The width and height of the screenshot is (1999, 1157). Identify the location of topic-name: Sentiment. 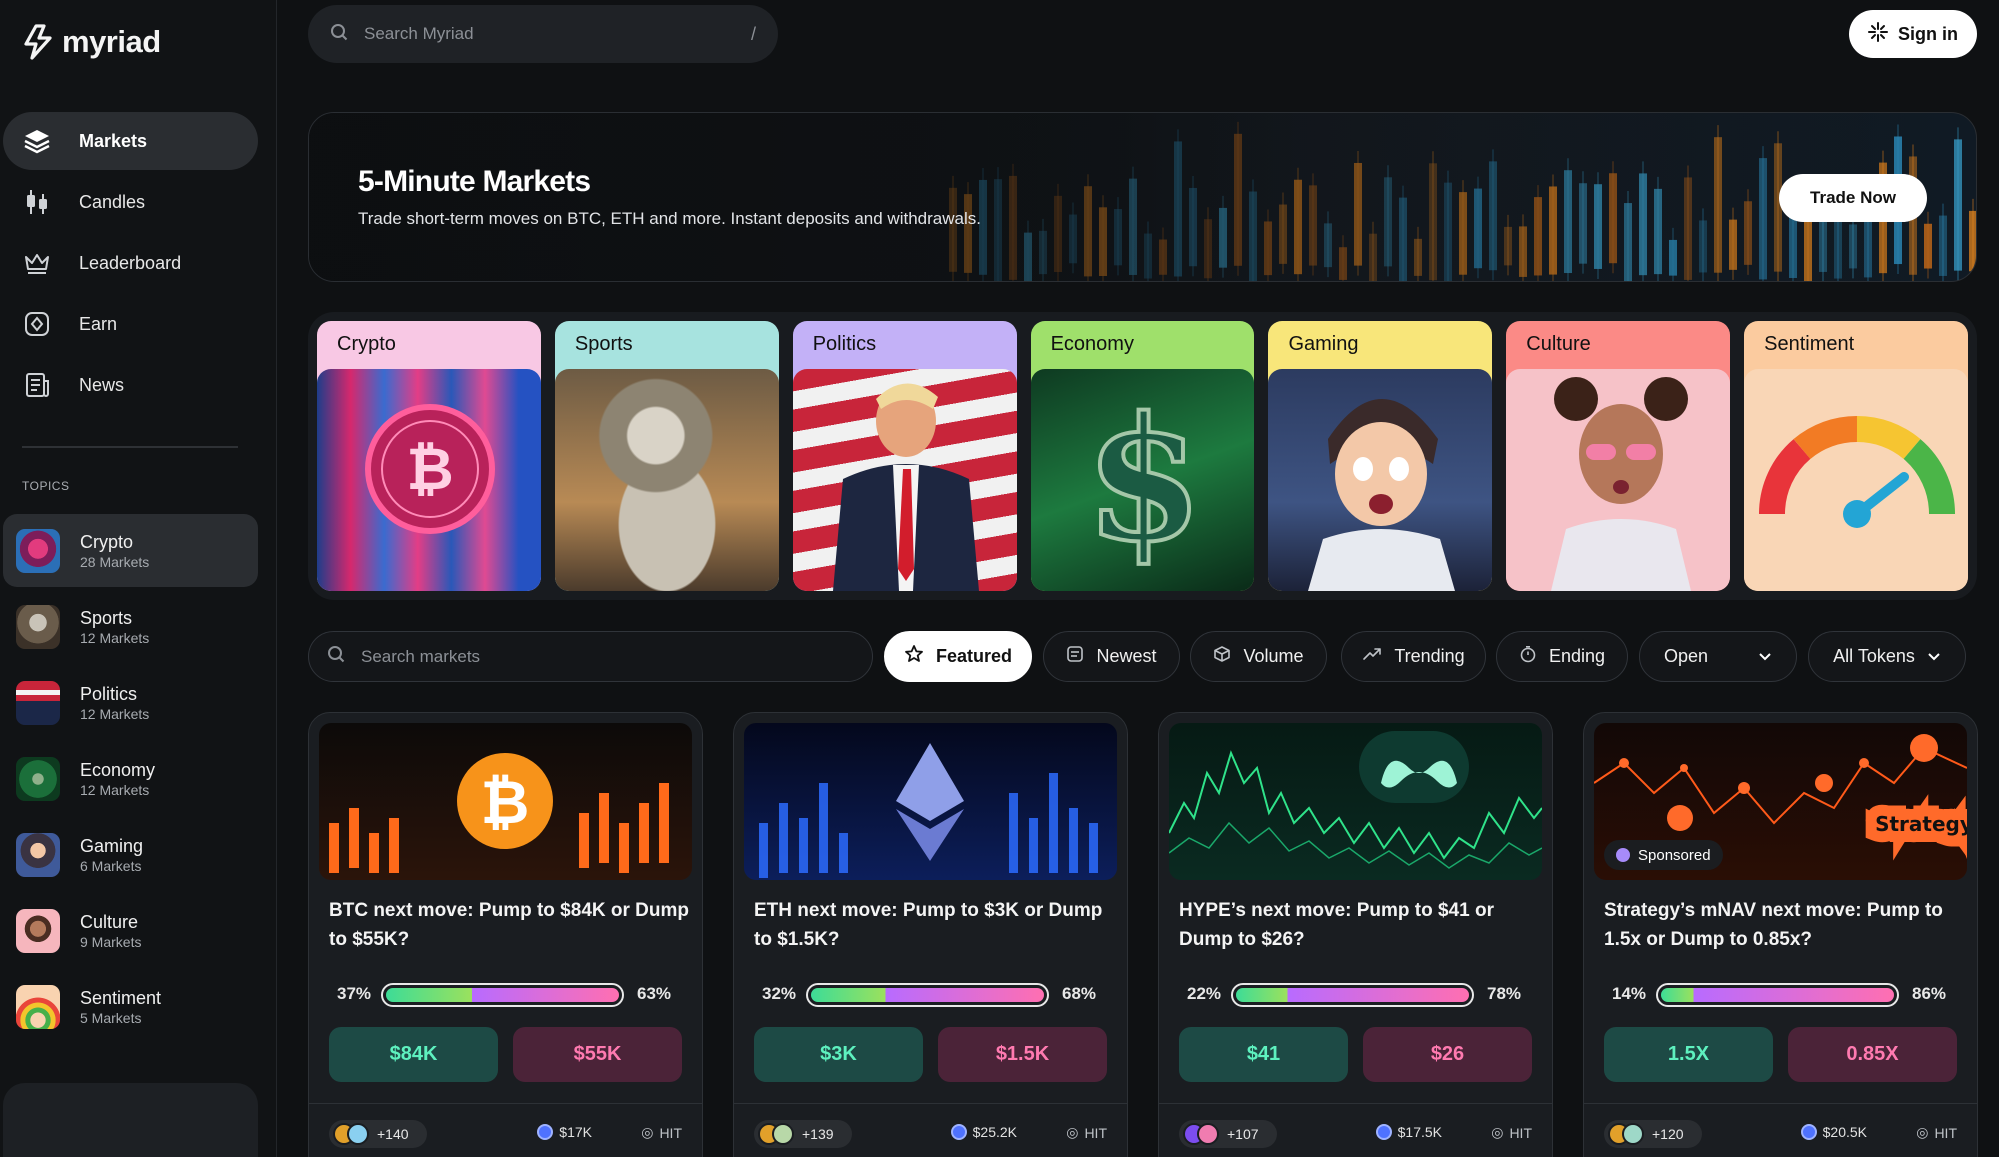
(121, 997).